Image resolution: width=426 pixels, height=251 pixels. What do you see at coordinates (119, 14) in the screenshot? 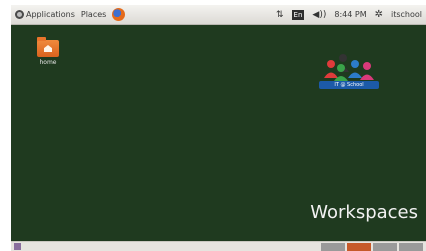
I see `firefox-launcher-icon` at bounding box center [119, 14].